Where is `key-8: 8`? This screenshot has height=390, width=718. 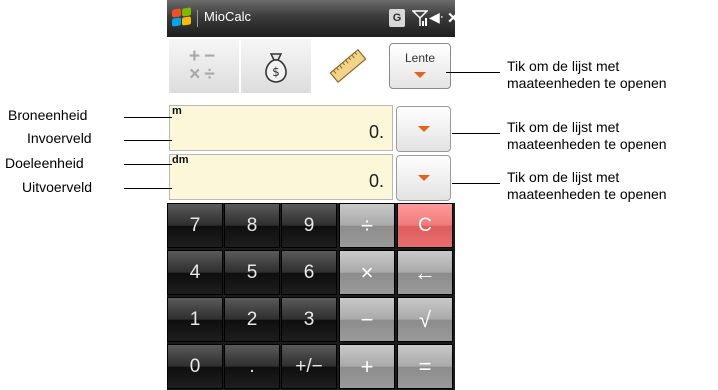 key-8: 8 is located at coordinates (252, 225).